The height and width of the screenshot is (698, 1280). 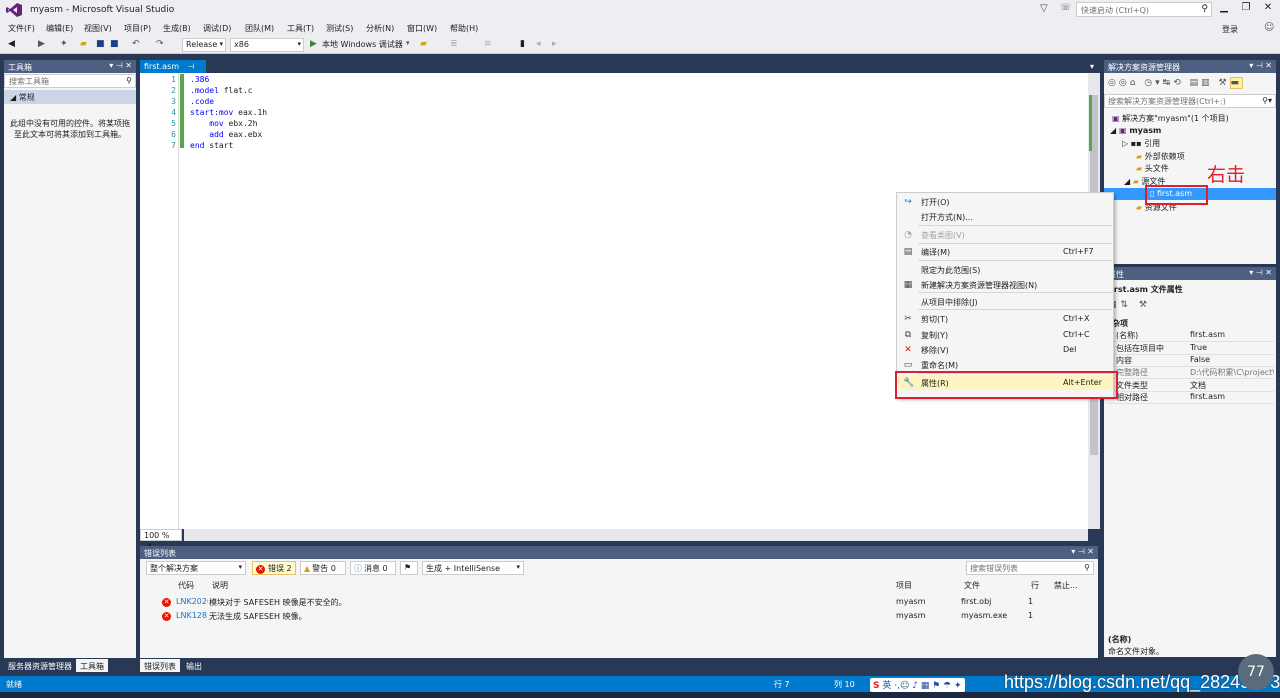 What do you see at coordinates (1141, 143) in the screenshot?
I see `tree-item-references: ▷ ▪▪ 引用` at bounding box center [1141, 143].